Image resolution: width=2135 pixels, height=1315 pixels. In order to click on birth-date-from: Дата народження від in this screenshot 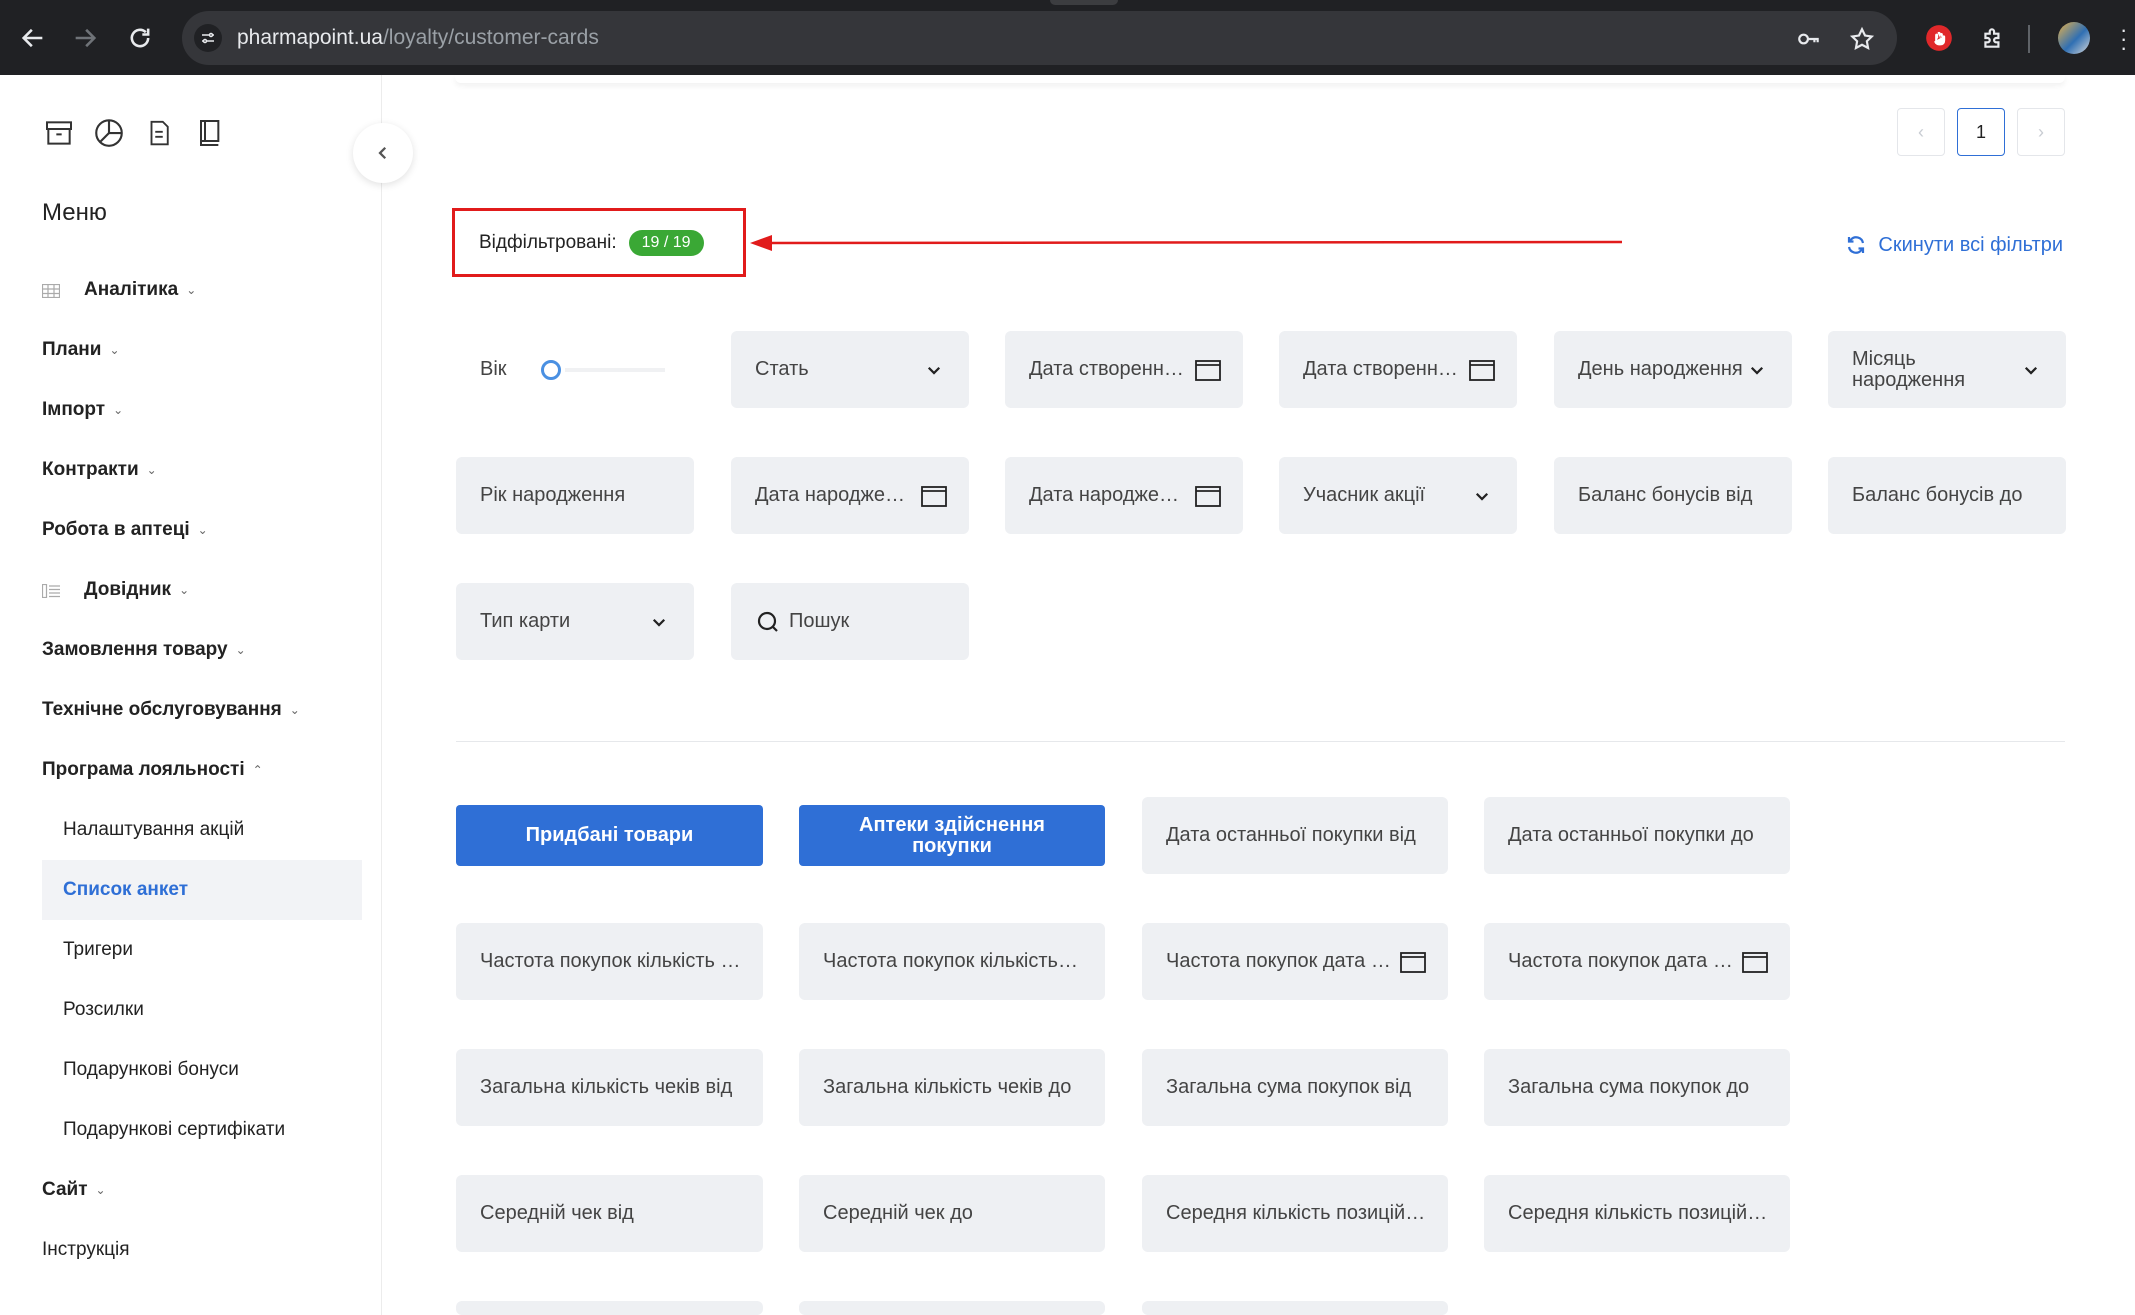, I will do `click(850, 495)`.